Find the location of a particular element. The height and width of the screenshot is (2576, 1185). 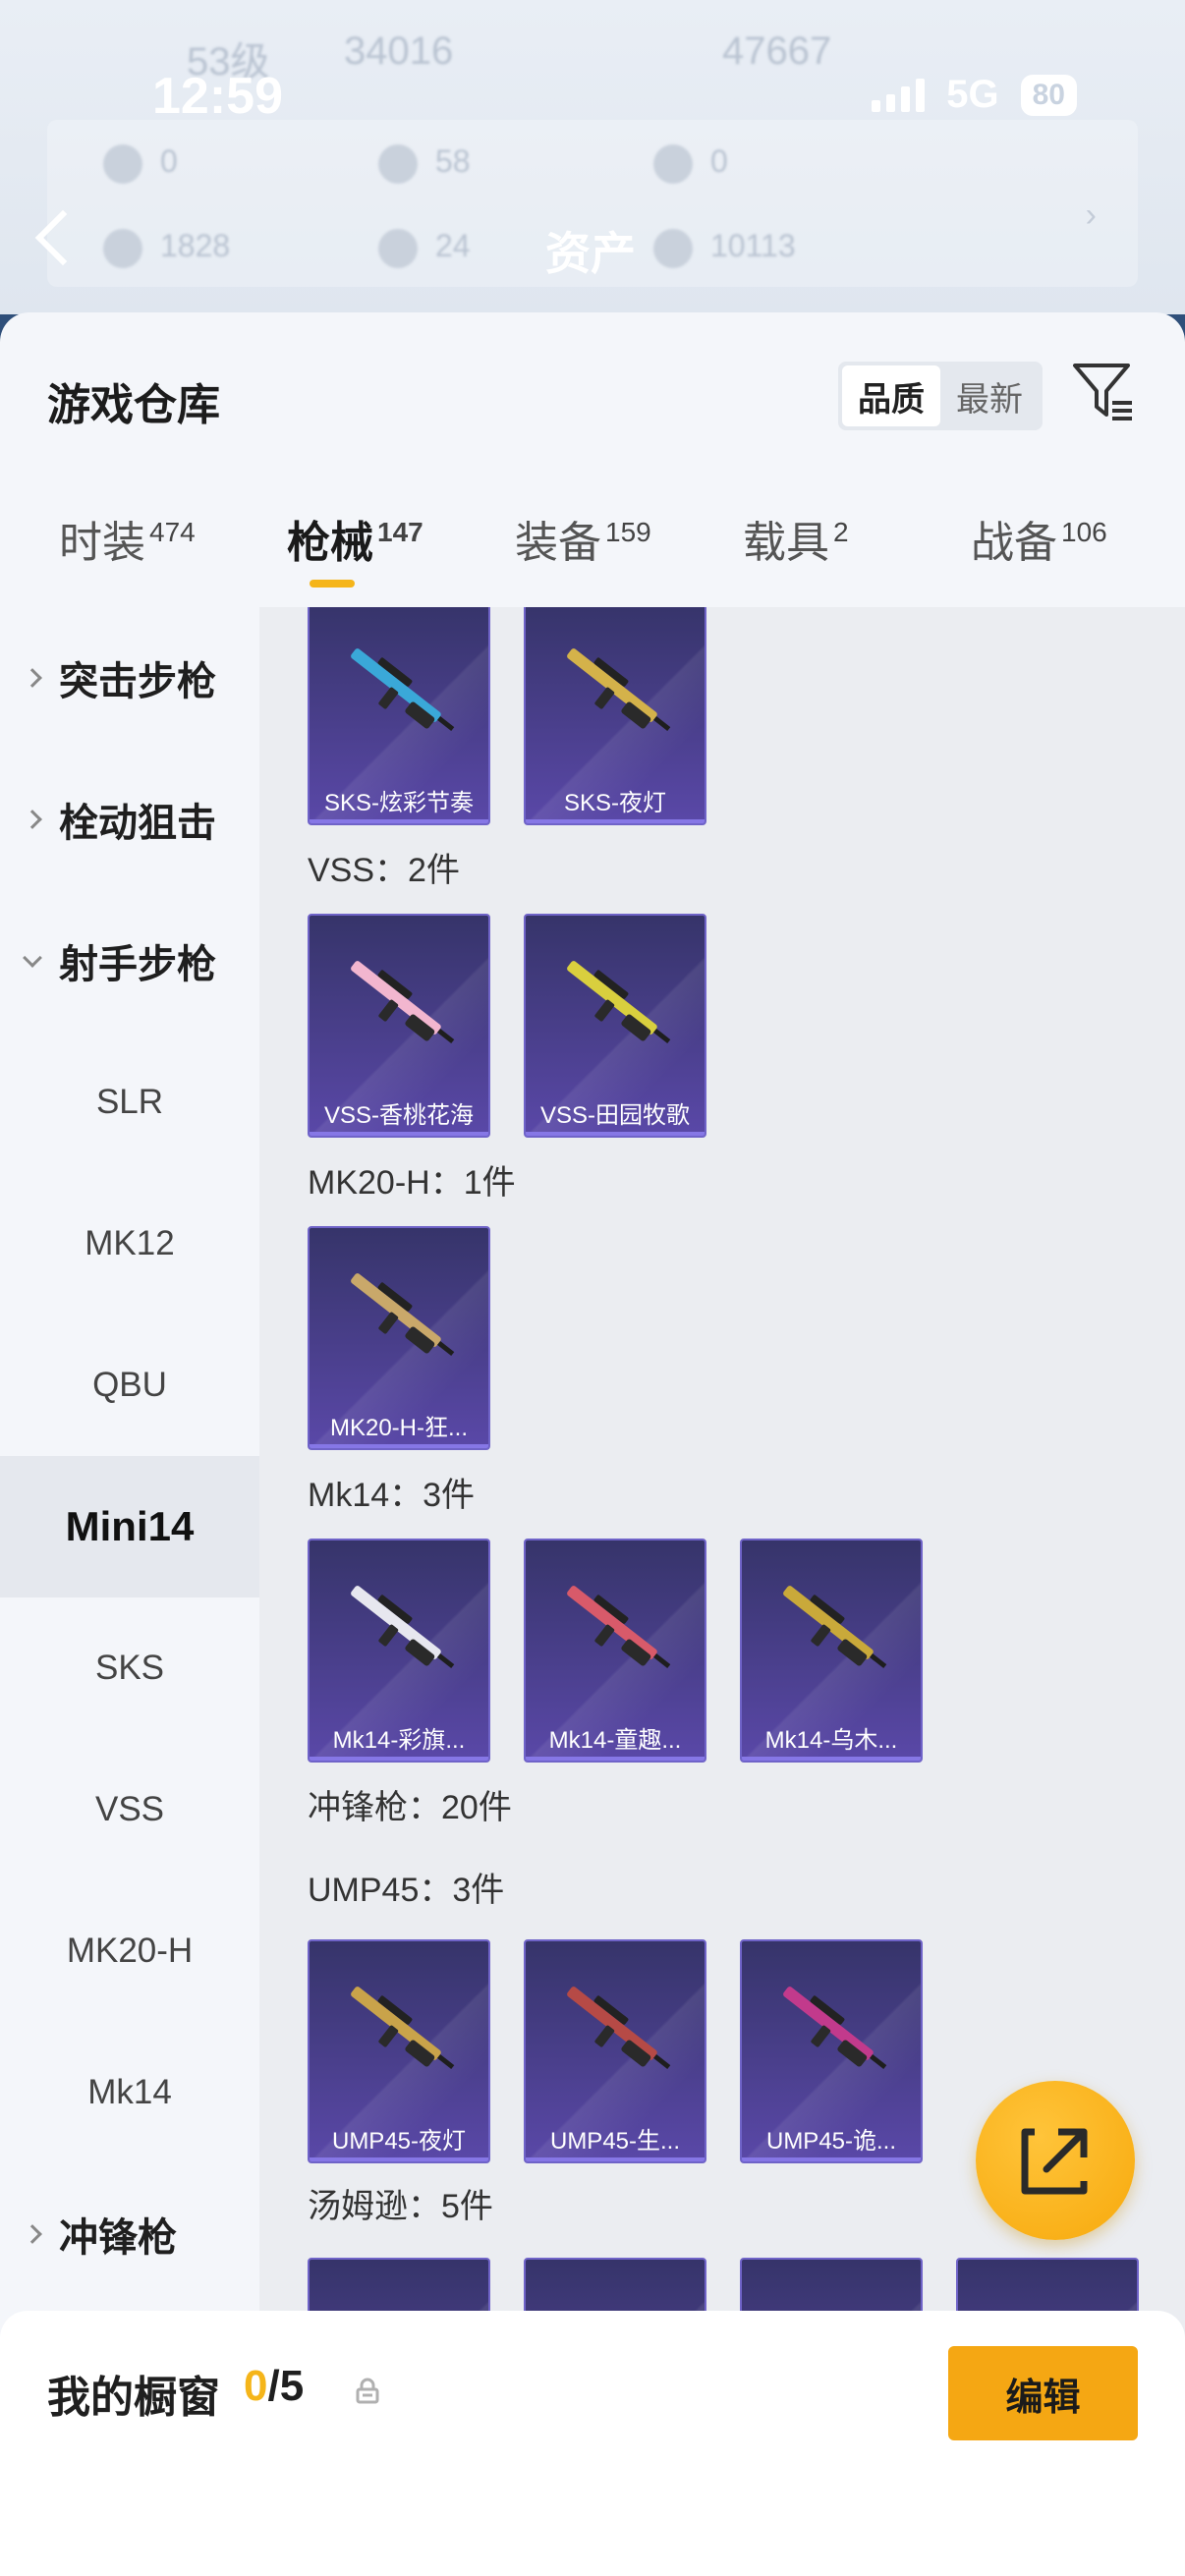

sidebar-item-qbu: QBU is located at coordinates (130, 1385).